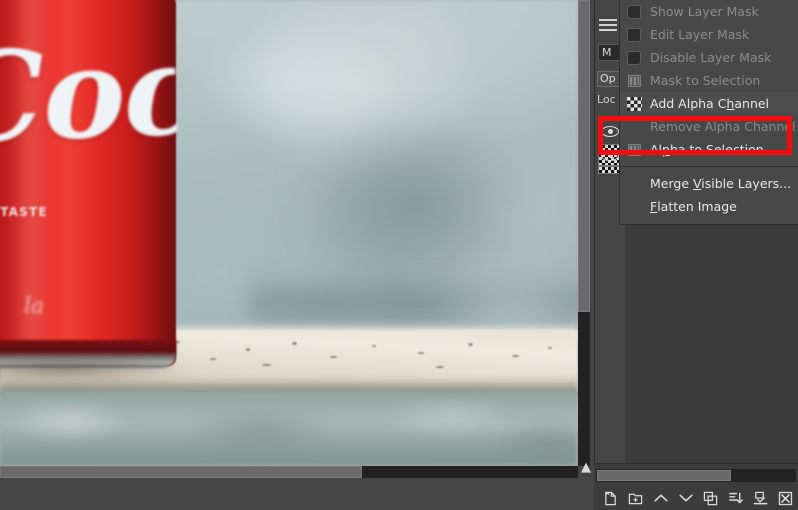  I want to click on menu-item-remove-alpha-channel: Remove Alpha Channel, so click(709, 126).